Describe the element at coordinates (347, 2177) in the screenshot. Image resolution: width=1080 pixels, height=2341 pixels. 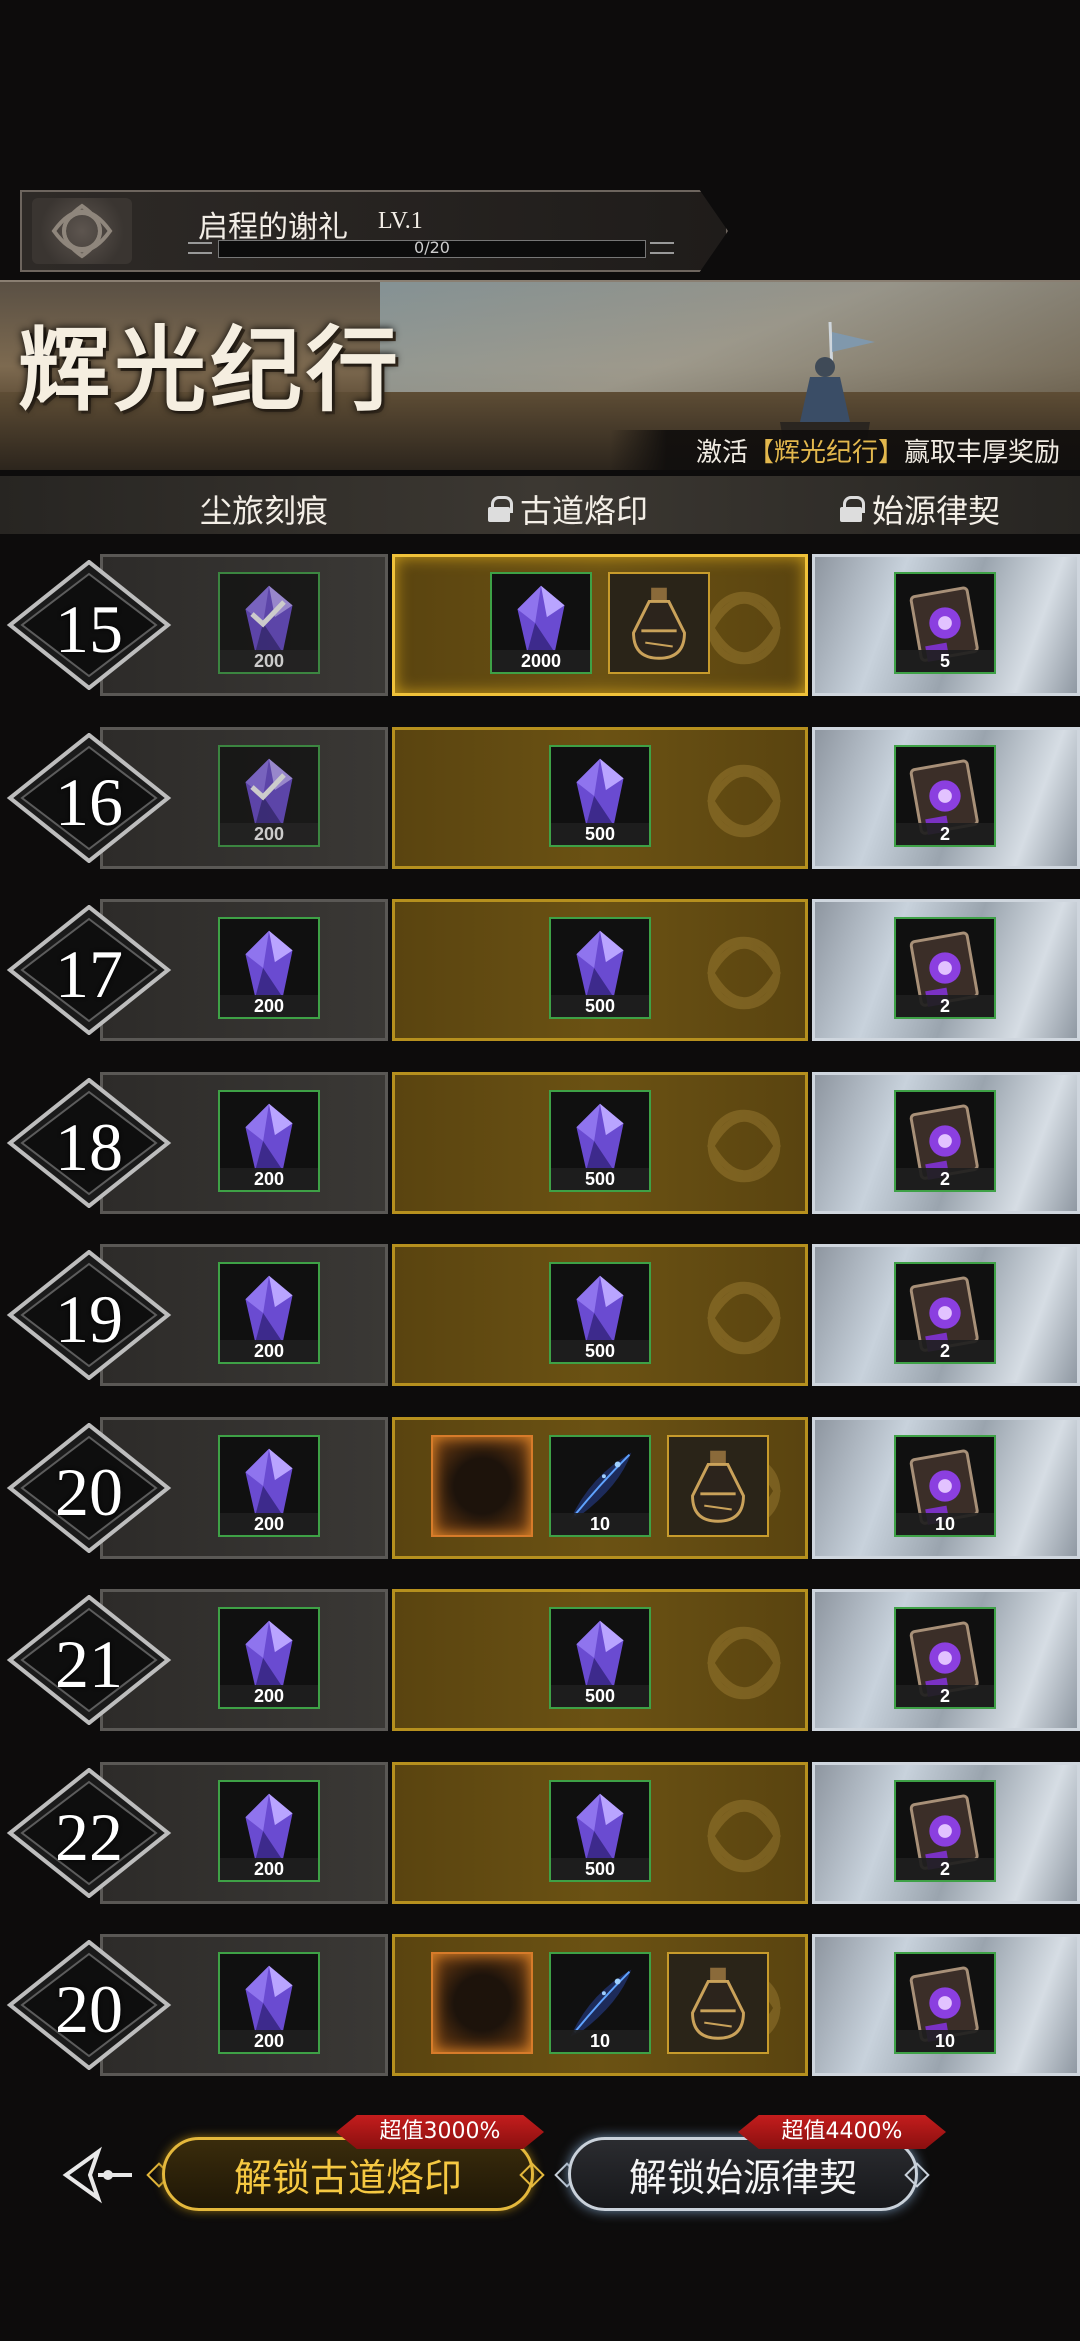
I see `unlock-premium-label: 解锁古道烙印` at that location.